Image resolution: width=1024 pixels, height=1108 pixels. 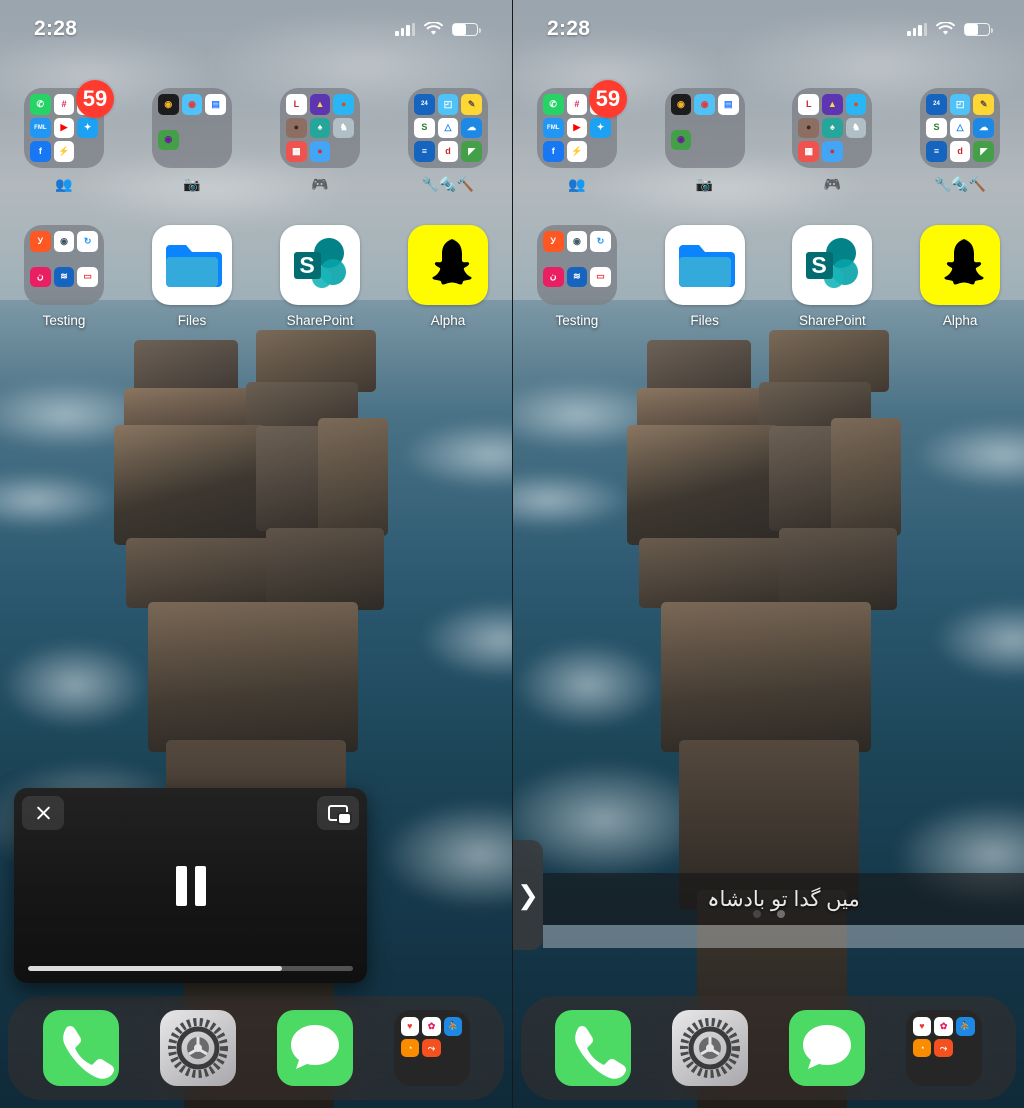 What do you see at coordinates (768, 204) in the screenshot?
I see `home-grid: ✆ # S FML ▶ ✦ f ⚡ 59 👥 ◉ ◉` at bounding box center [768, 204].